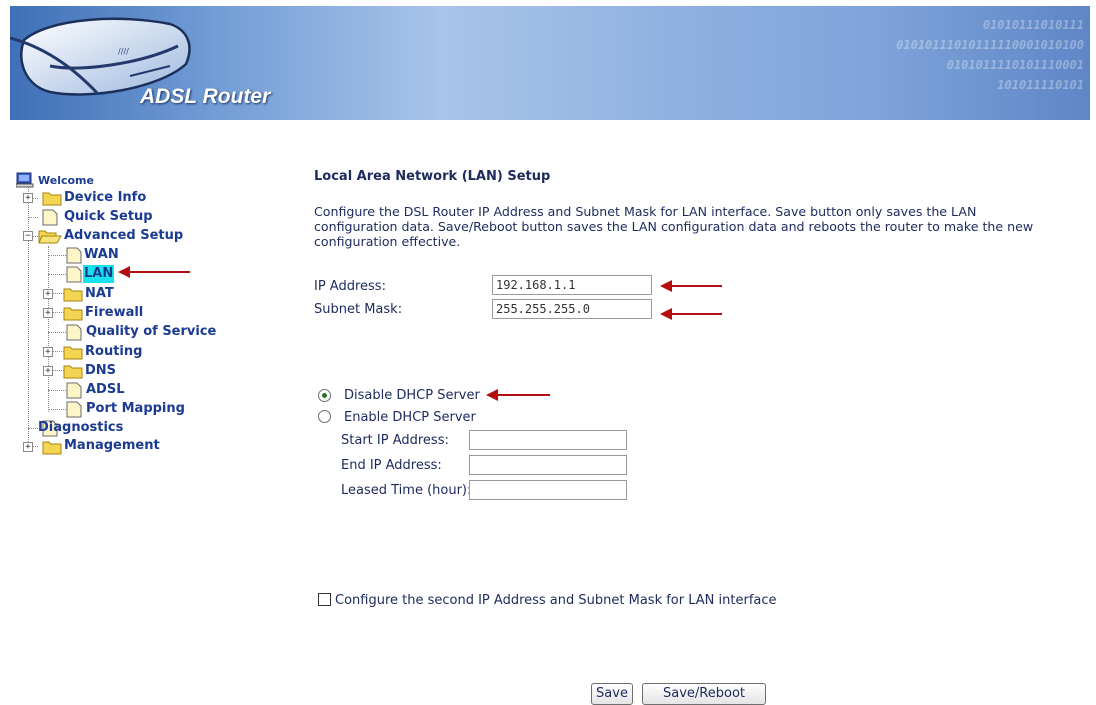  I want to click on subnet-mask-input: 255.255.255.0, so click(572, 309).